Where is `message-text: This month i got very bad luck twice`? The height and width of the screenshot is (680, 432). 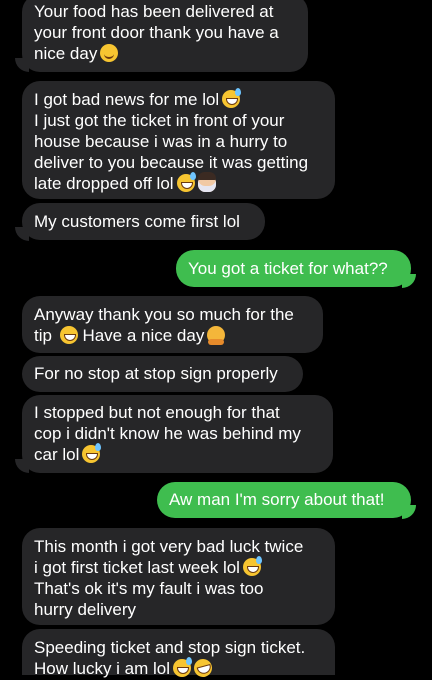
message-text: This month i got very bad luck twice is located at coordinates (169, 546).